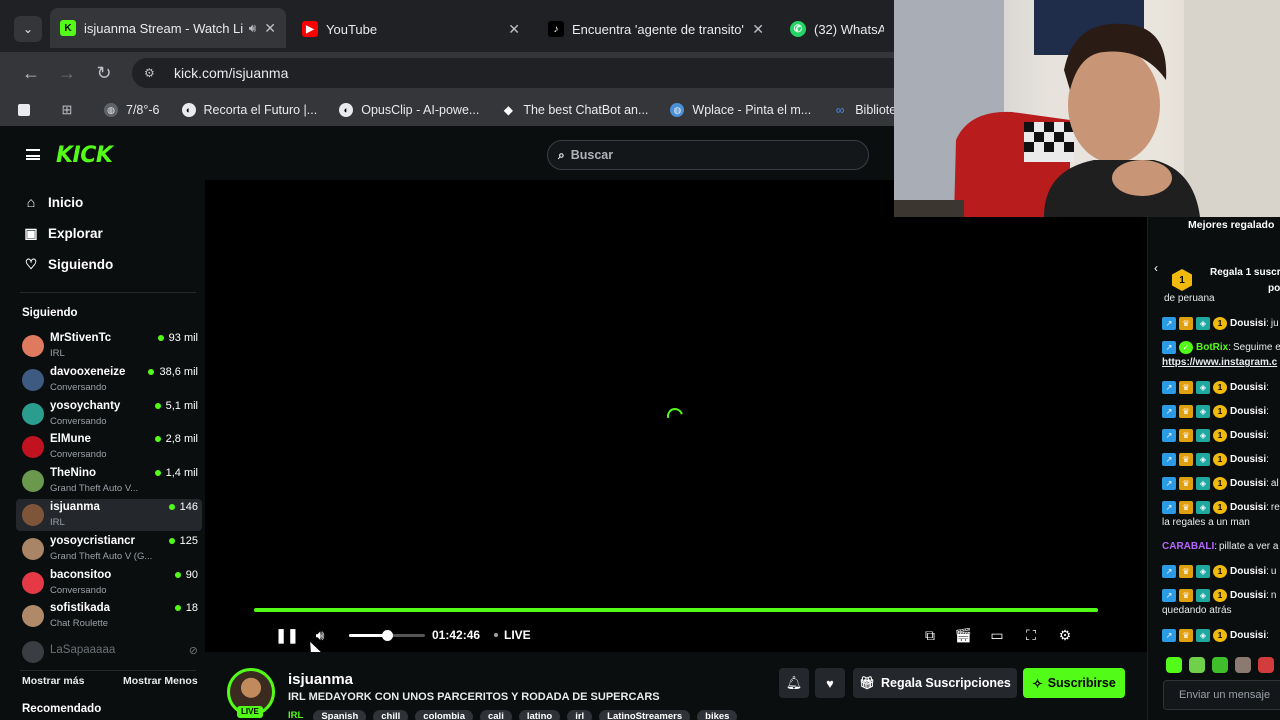 This screenshot has width=1280, height=720. What do you see at coordinates (997, 635) in the screenshot?
I see `theater-mode-button: ▭` at bounding box center [997, 635].